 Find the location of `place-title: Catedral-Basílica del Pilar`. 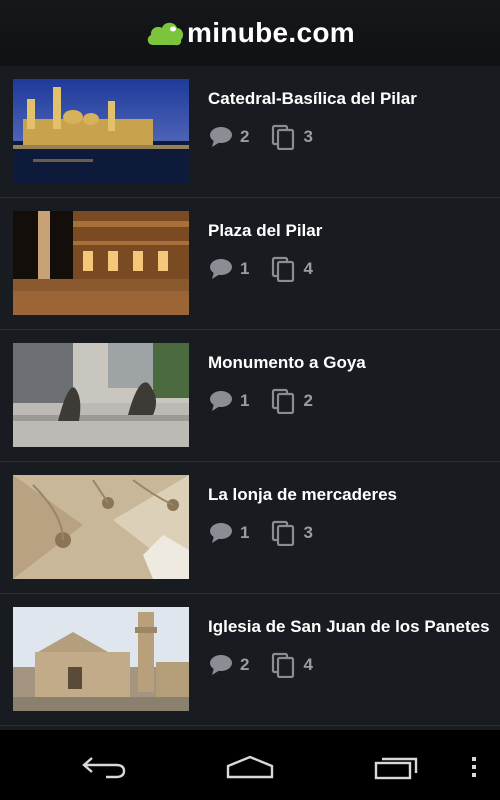

place-title: Catedral-Basílica del Pilar is located at coordinates (353, 99).